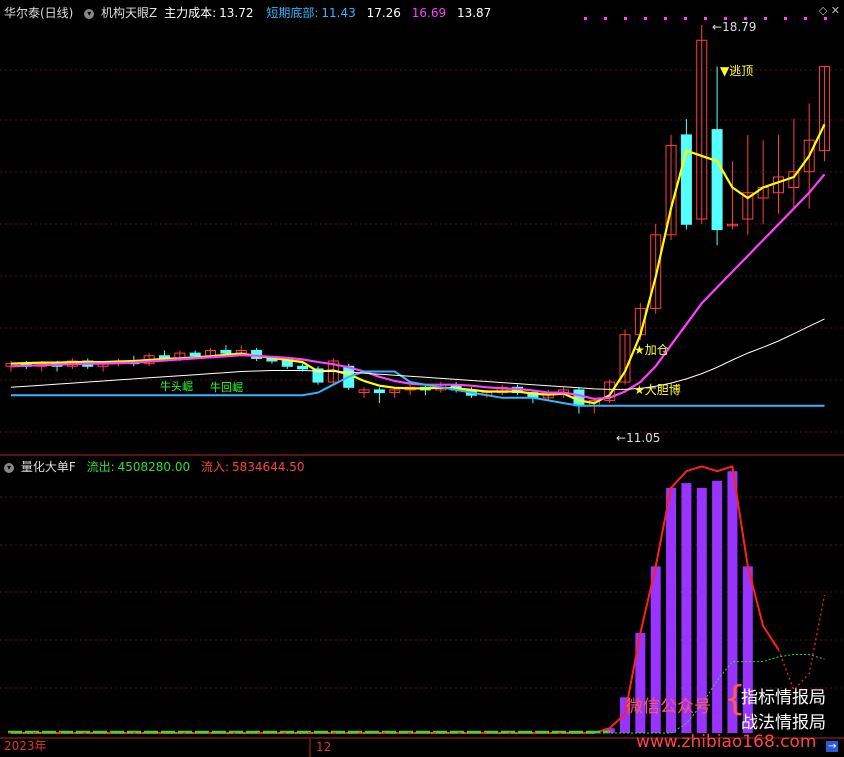  What do you see at coordinates (657, 390) in the screenshot?
I see `signal-bold-bet: ★大胆博` at bounding box center [657, 390].